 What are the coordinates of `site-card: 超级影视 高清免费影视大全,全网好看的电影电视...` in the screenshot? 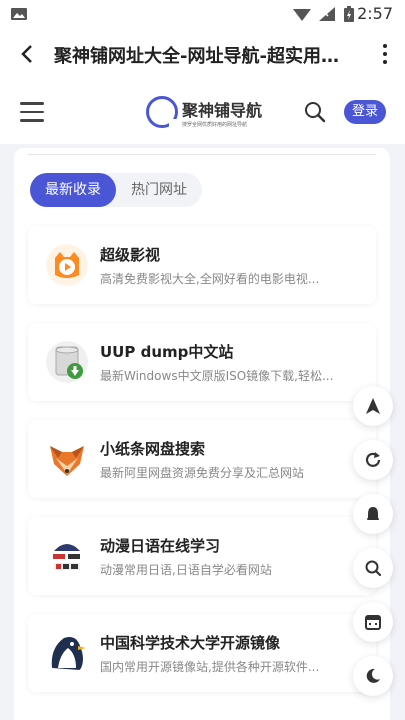 It's located at (202, 265).